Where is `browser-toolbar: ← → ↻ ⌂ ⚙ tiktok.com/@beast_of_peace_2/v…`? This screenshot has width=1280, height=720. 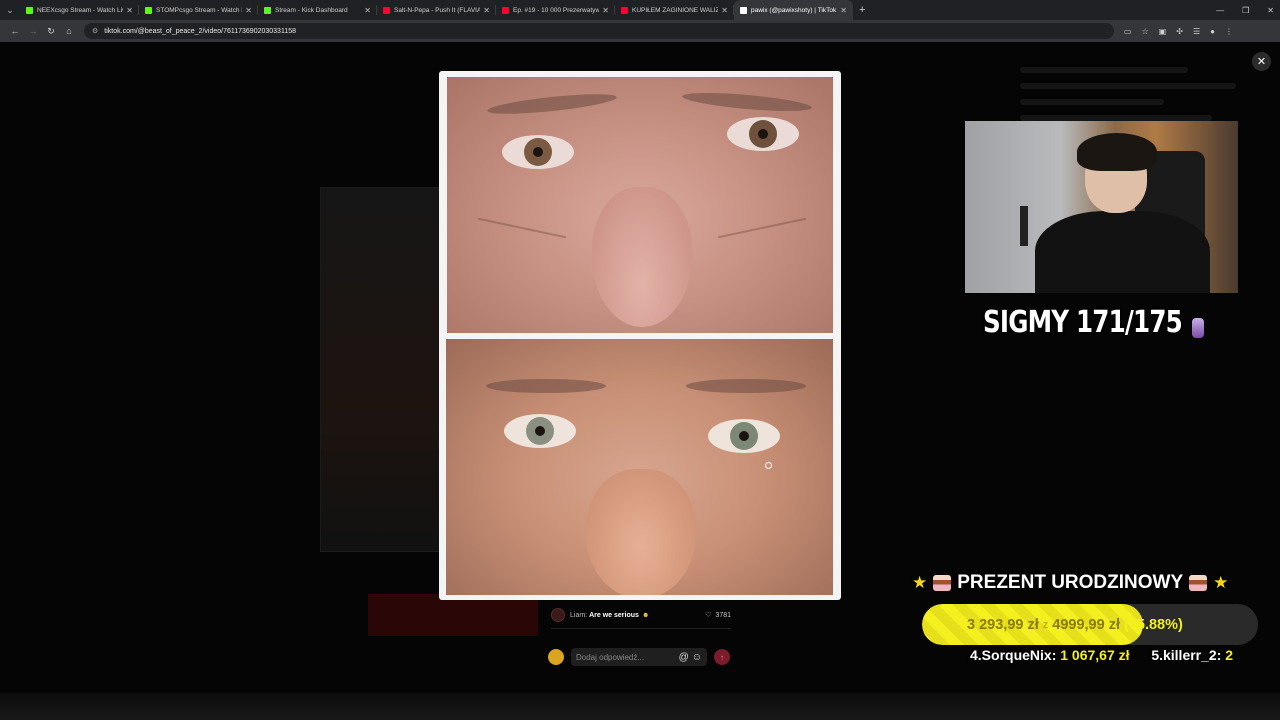 browser-toolbar: ← → ↻ ⌂ ⚙ tiktok.com/@beast_of_peace_2/v… is located at coordinates (640, 31).